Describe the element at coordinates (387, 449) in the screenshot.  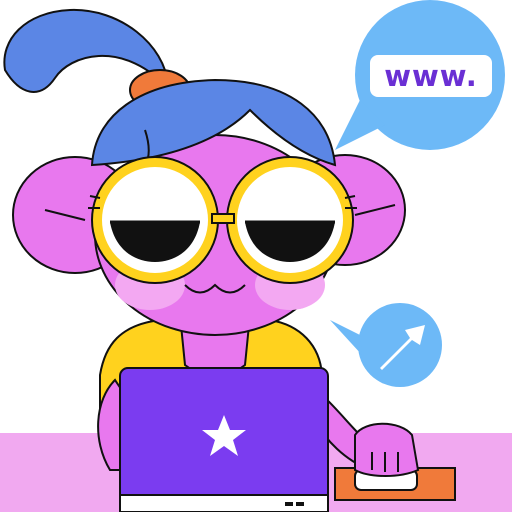
I see `right-hand` at that location.